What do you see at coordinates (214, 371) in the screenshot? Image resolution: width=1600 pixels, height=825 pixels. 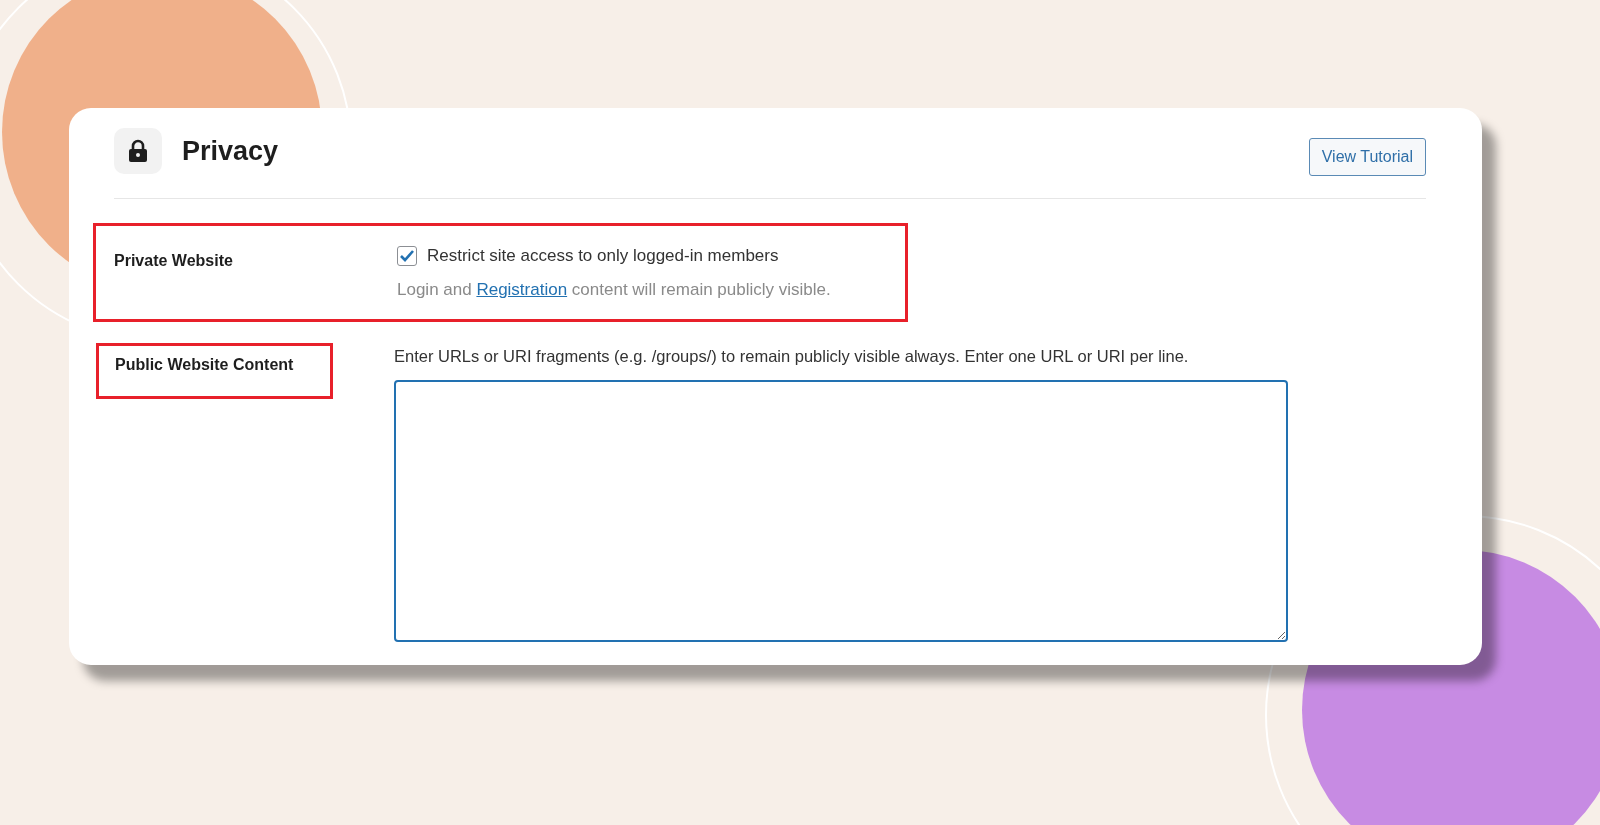 I see `setting-label: Public Website Content` at bounding box center [214, 371].